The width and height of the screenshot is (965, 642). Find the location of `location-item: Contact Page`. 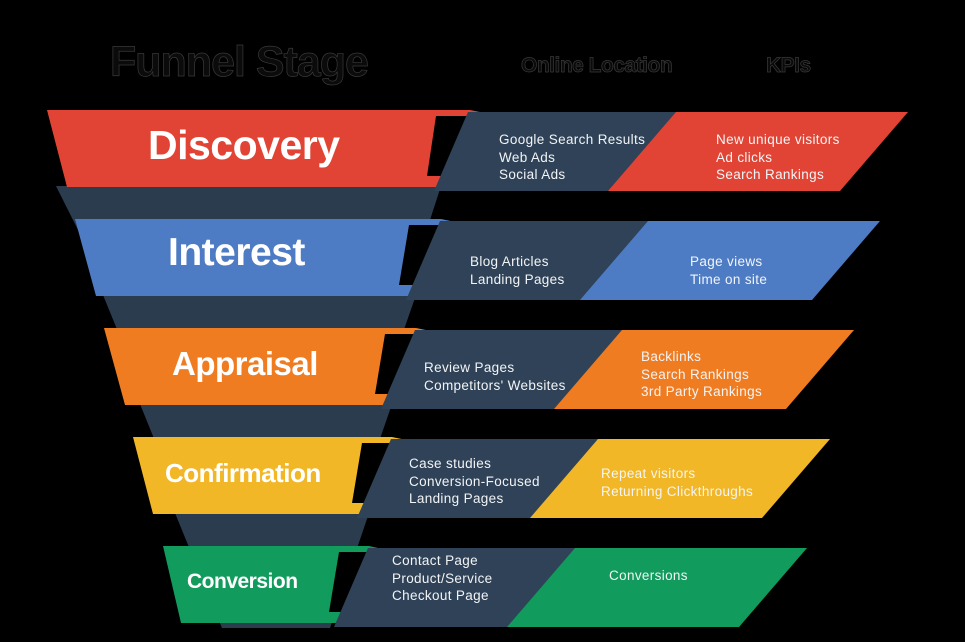

location-item: Contact Page is located at coordinates (435, 560).